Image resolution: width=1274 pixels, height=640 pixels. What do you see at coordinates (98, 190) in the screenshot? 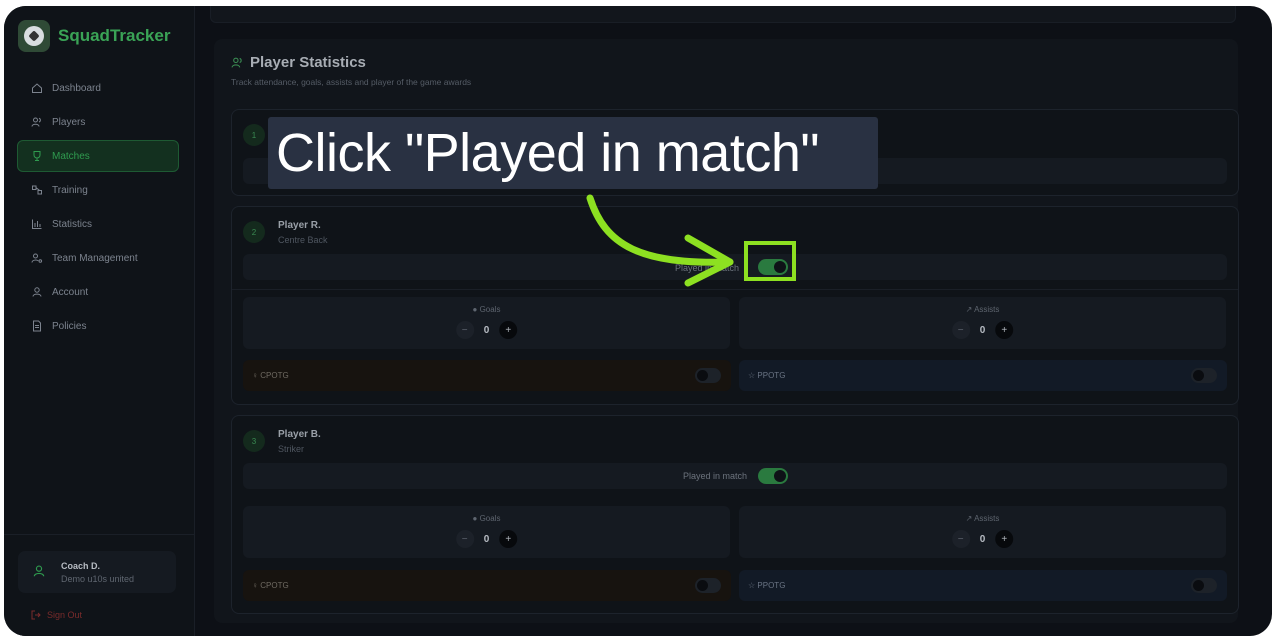
I see `sidebar-item-training: Training` at bounding box center [98, 190].